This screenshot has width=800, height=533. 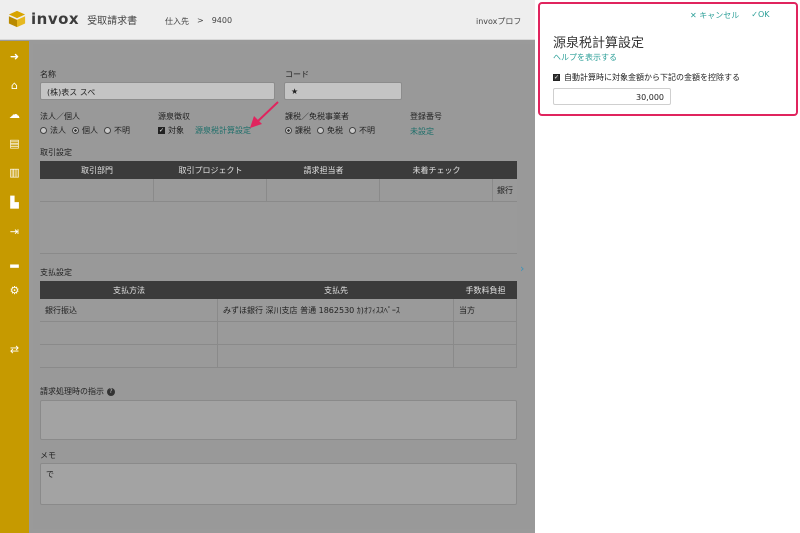 What do you see at coordinates (17, 19) in the screenshot?
I see `logo-icon` at bounding box center [17, 19].